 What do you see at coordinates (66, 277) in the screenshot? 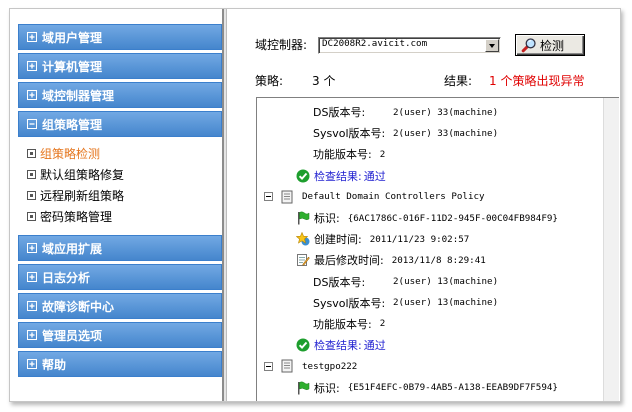
I see `sidebar-group-label: 日志分析` at bounding box center [66, 277].